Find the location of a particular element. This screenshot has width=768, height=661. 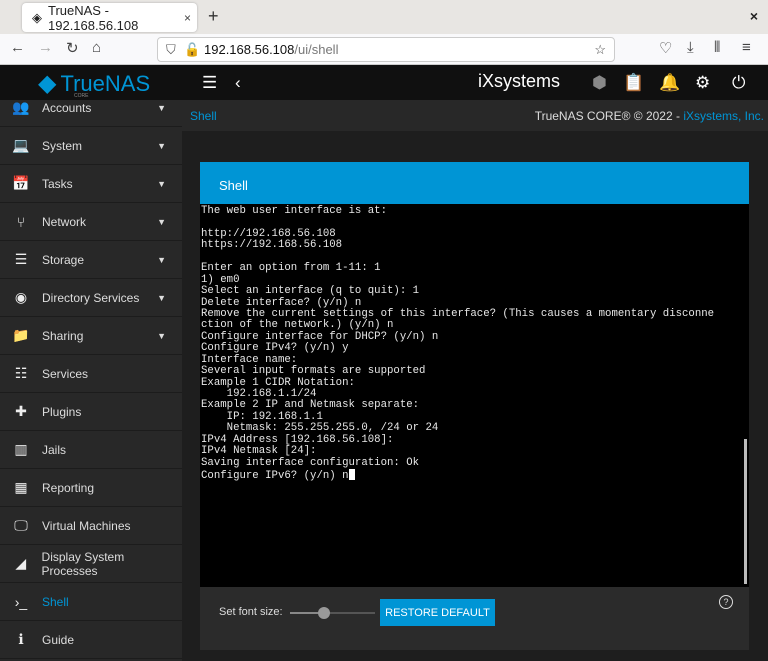

sidebar-item-label: Guide is located at coordinates (58, 639).